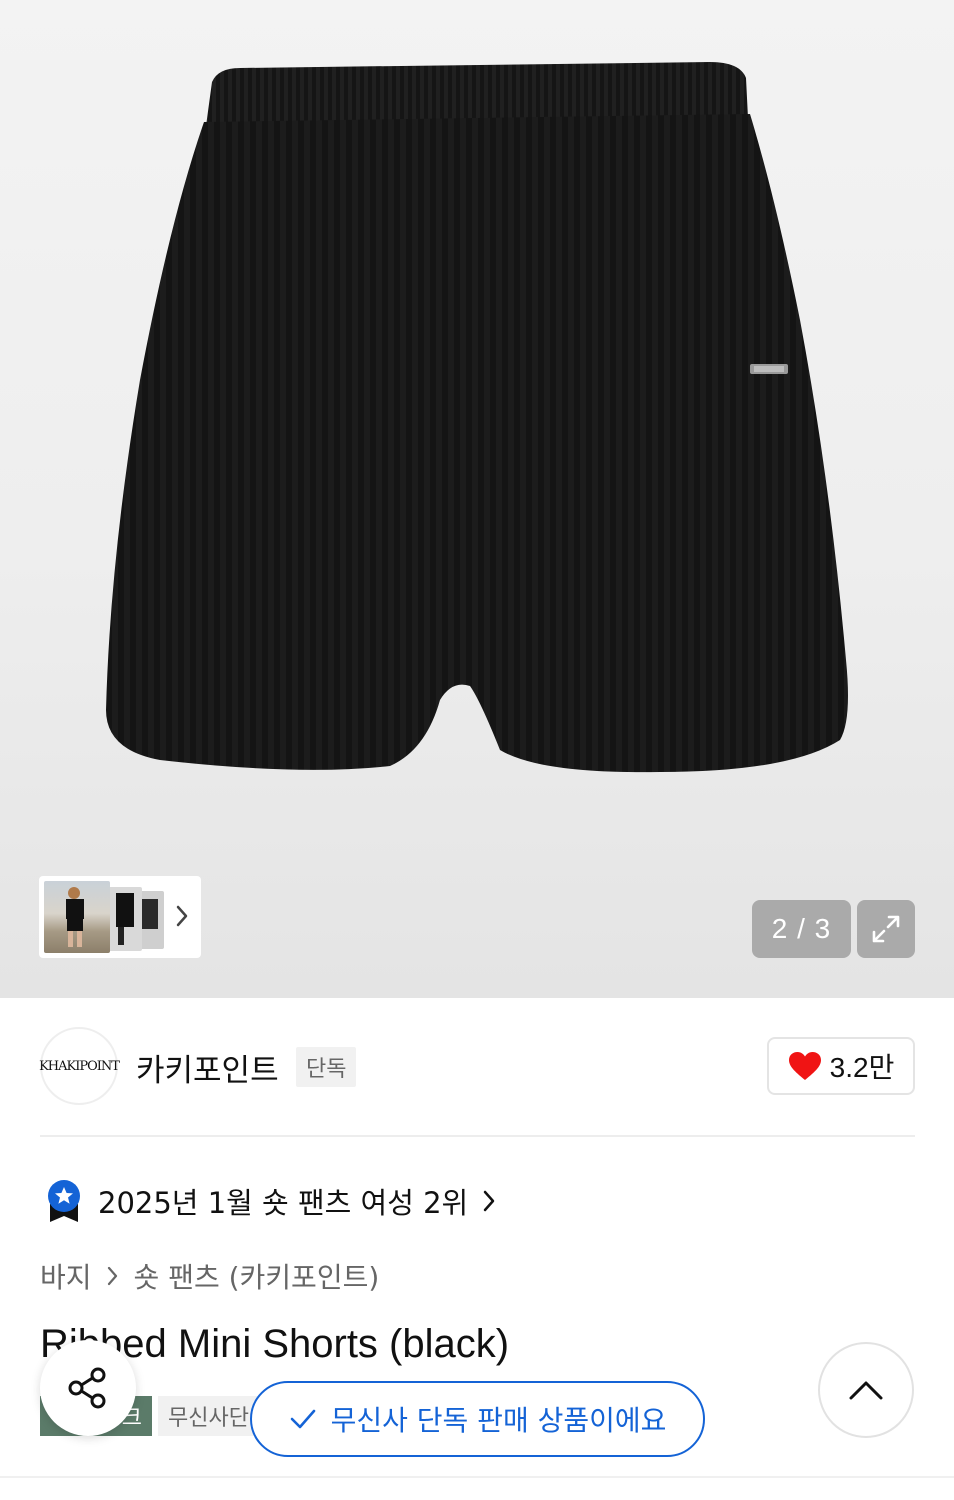  Describe the element at coordinates (64, 1201) in the screenshot. I see `ranking-badge-icon` at that location.